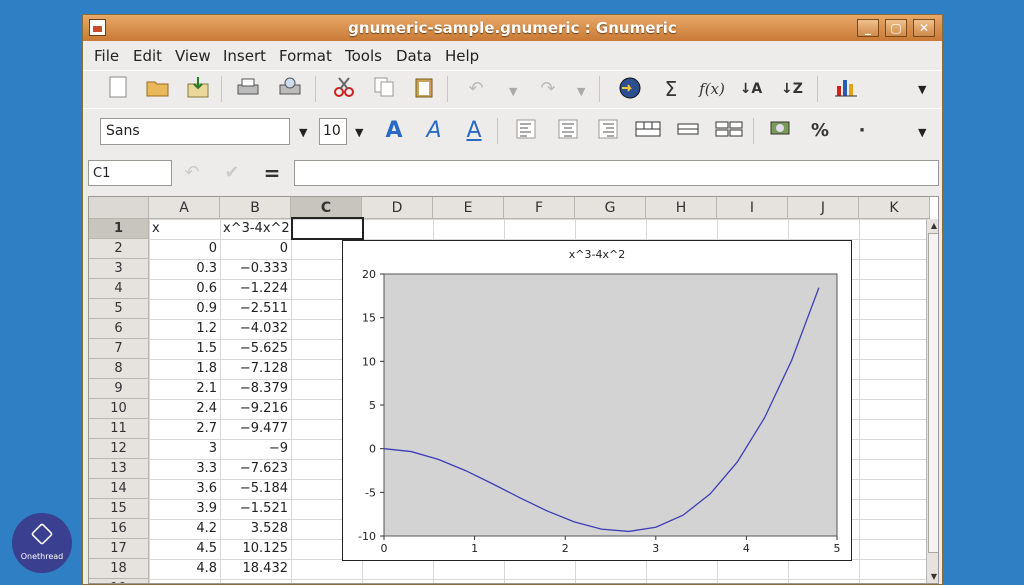 This screenshot has width=1024, height=585. I want to click on select-all-corner, so click(119, 208).